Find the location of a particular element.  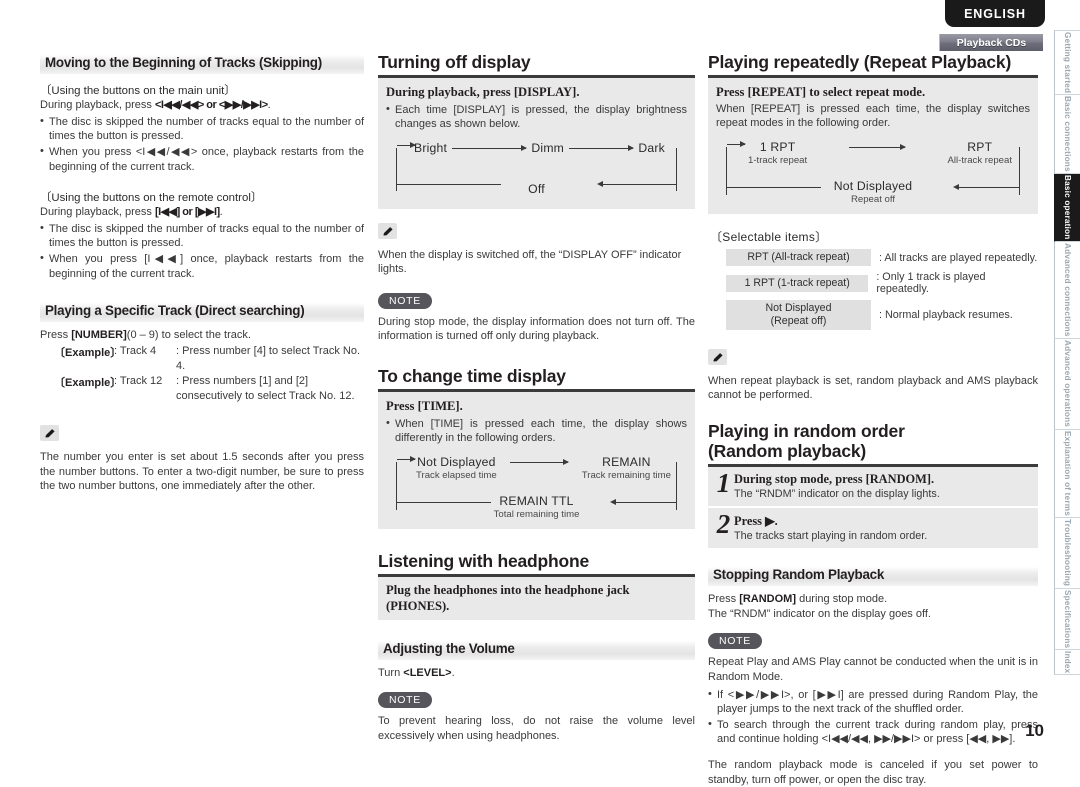

pencil-icon is located at coordinates (717, 357).